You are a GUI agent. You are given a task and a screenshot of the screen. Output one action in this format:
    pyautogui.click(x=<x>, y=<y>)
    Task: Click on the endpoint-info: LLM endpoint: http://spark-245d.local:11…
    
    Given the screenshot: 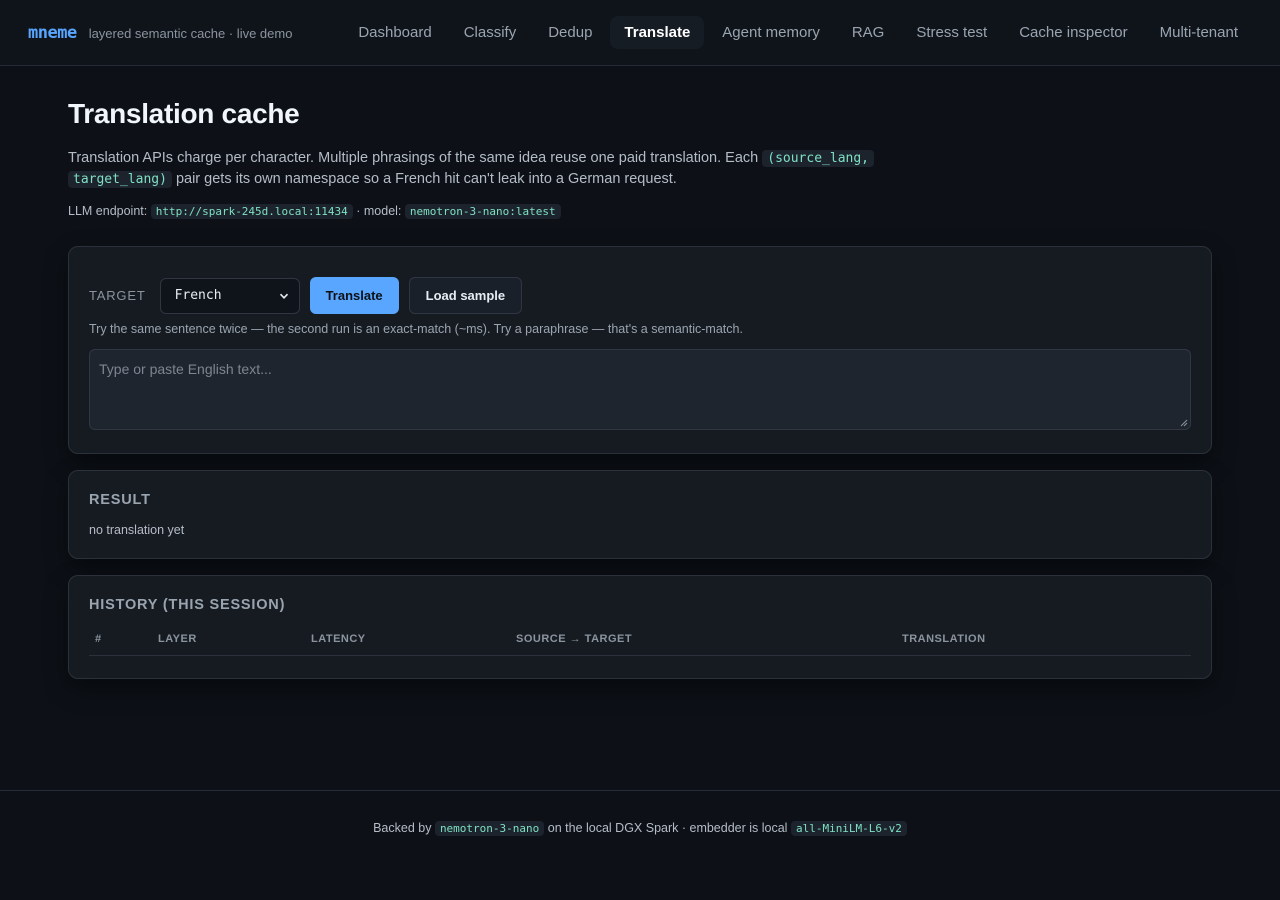 What is the action you would take?
    pyautogui.click(x=640, y=211)
    